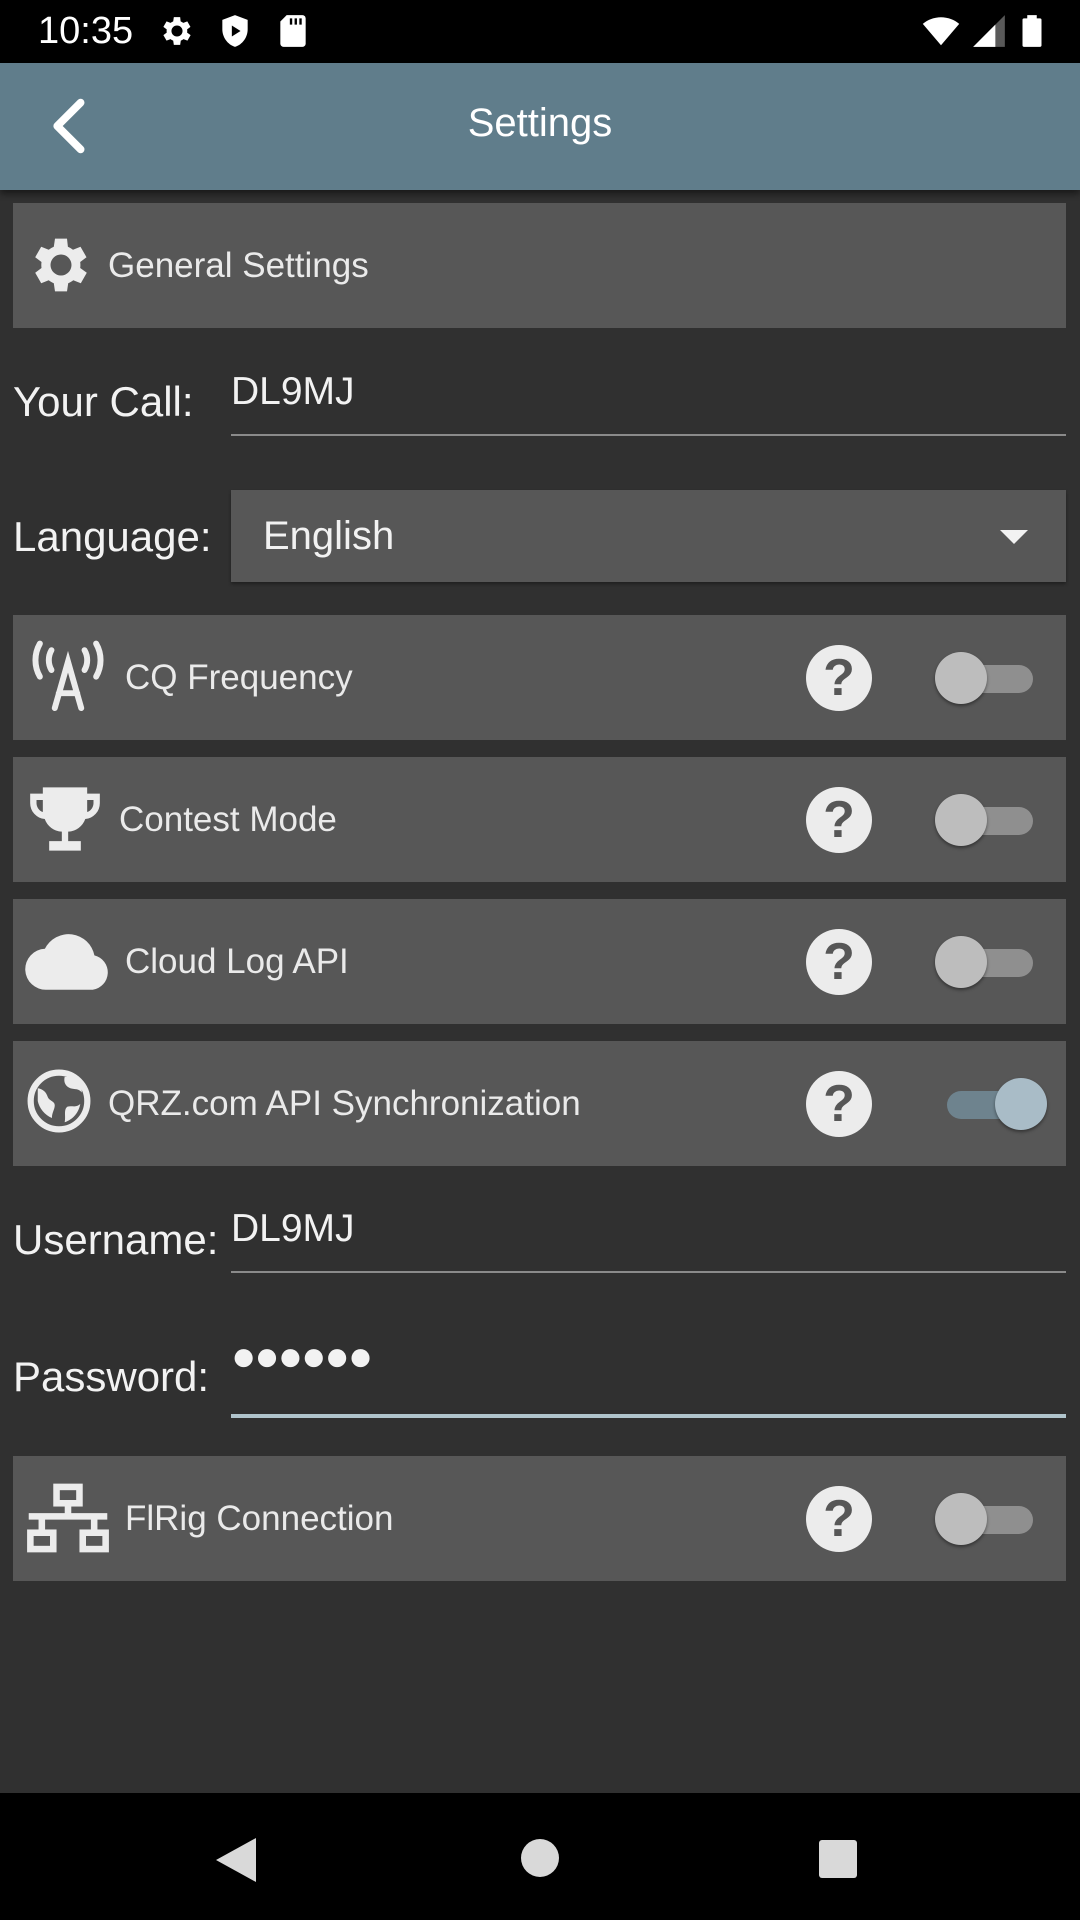 This screenshot has height=1920, width=1080. Describe the element at coordinates (539, 1518) in the screenshot. I see `flrig-connection-row: FlRig Connection ?` at that location.